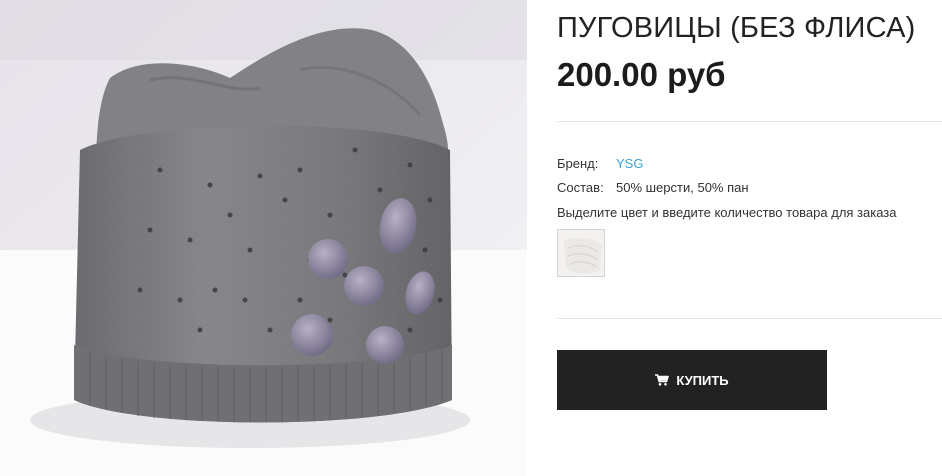  Describe the element at coordinates (580, 187) in the screenshot. I see `composition-label: Состав:` at that location.